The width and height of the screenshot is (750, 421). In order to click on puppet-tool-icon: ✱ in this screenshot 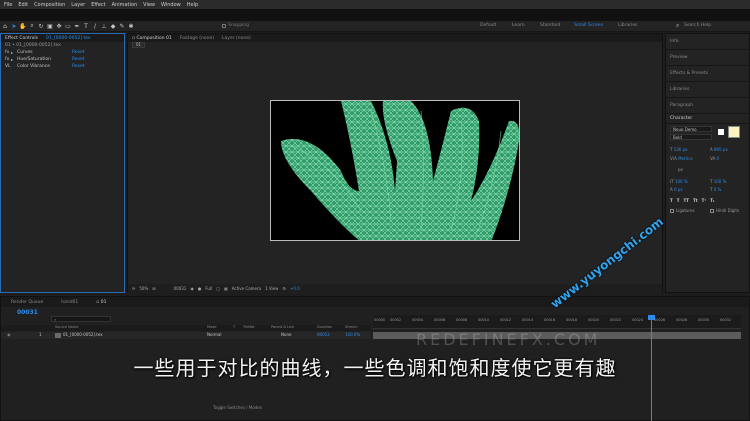, I will do `click(131, 26)`.